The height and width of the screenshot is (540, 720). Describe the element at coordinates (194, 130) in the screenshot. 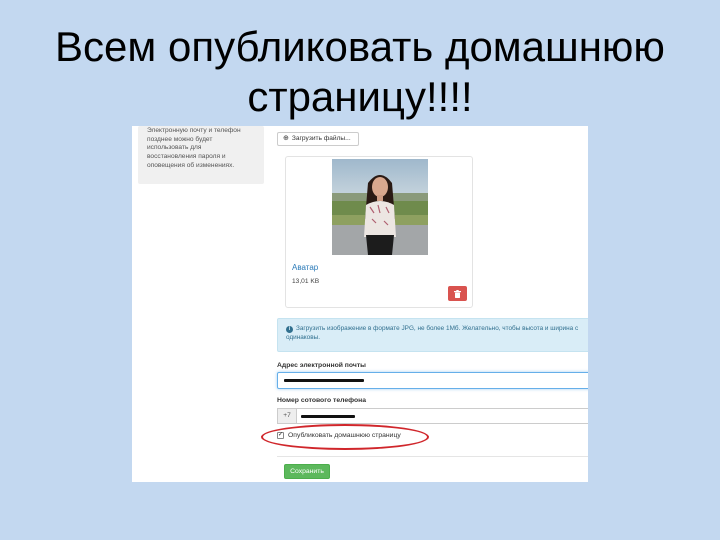

I see `side-note-line: Электронную почту и телефон` at that location.